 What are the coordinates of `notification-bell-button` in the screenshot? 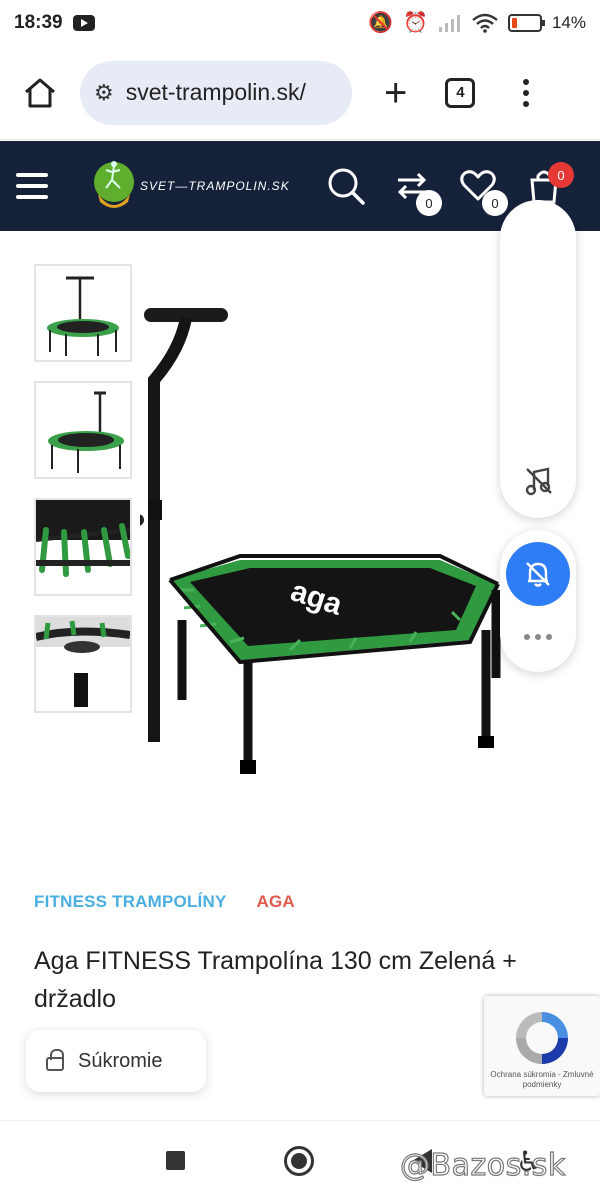 It's located at (538, 574).